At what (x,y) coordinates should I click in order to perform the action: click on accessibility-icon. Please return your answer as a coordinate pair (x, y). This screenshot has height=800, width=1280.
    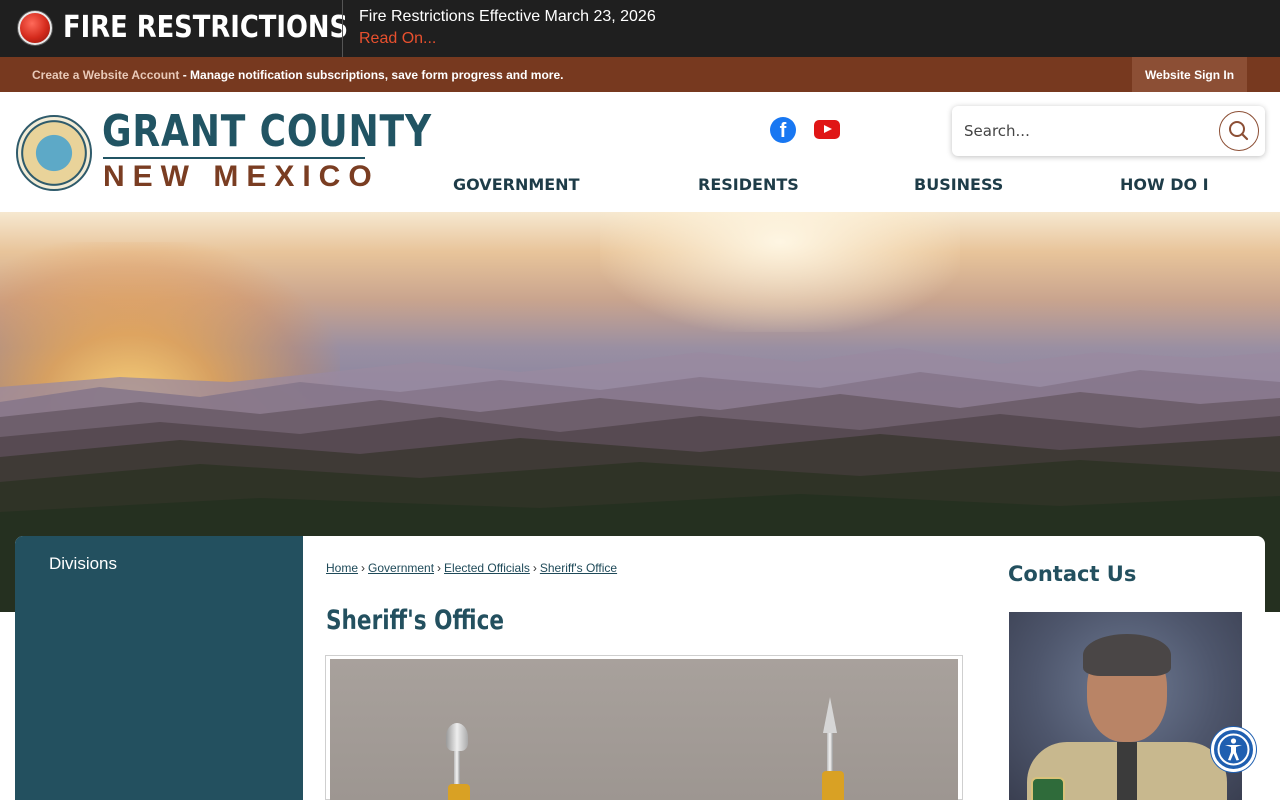
    Looking at the image, I should click on (1233, 749).